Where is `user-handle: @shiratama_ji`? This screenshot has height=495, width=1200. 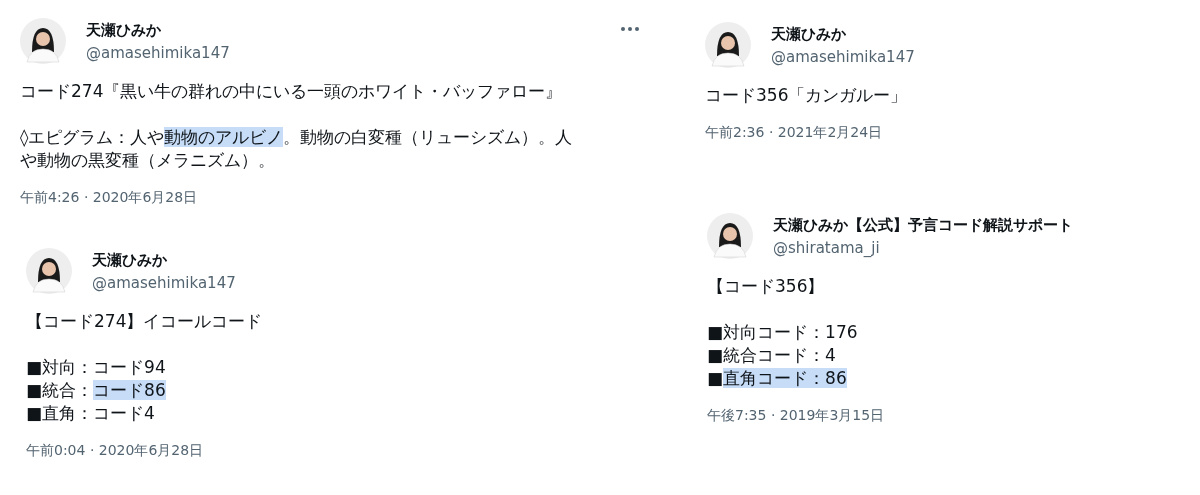
user-handle: @shiratama_ji is located at coordinates (923, 247).